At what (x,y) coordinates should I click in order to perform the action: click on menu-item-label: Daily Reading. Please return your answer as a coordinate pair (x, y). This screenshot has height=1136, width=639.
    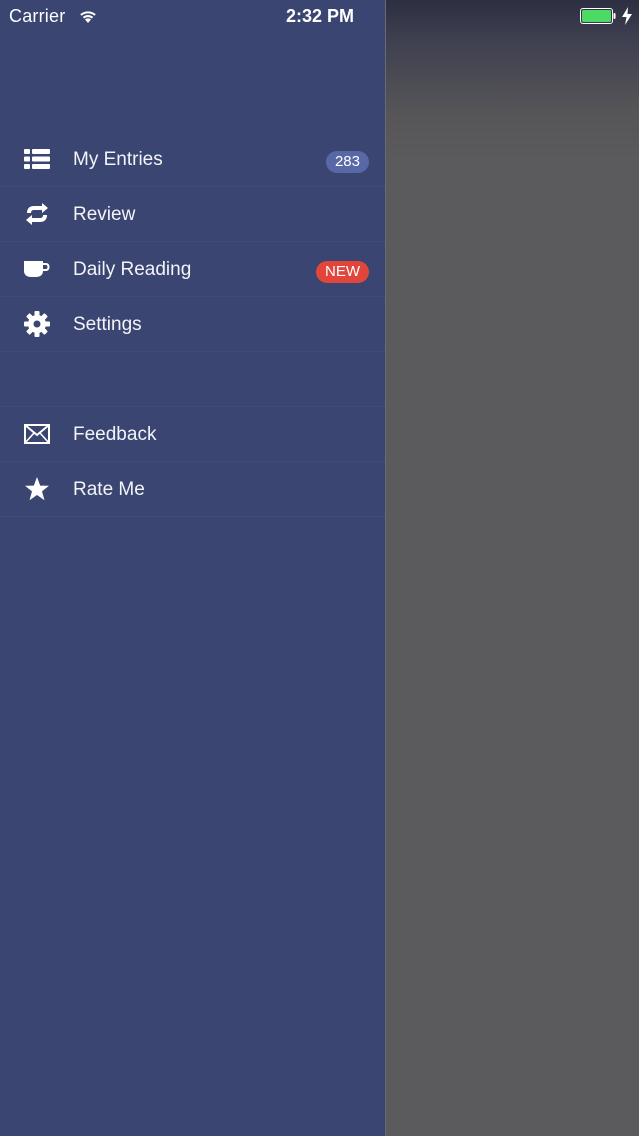
    Looking at the image, I should click on (132, 269).